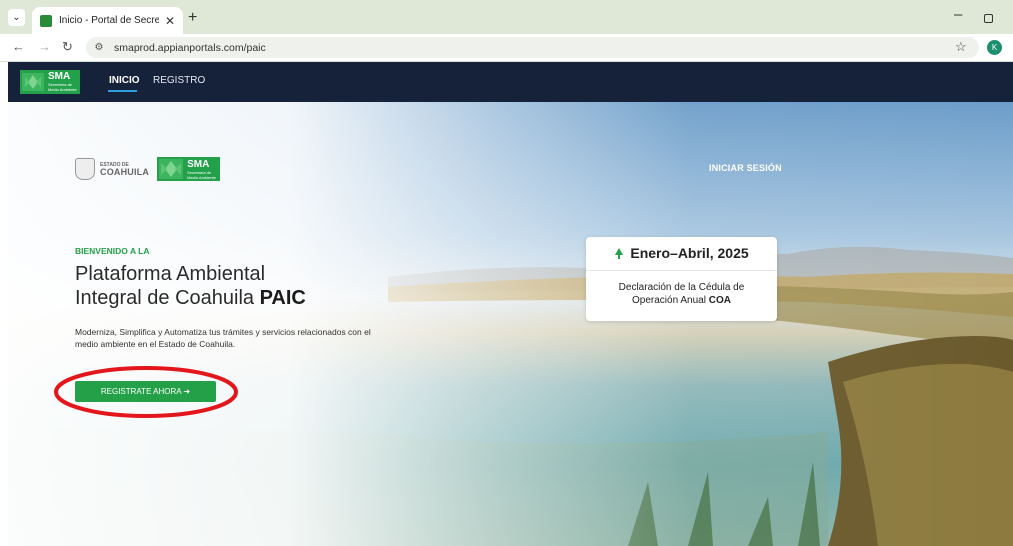  I want to click on tree-icon, so click(619, 253).